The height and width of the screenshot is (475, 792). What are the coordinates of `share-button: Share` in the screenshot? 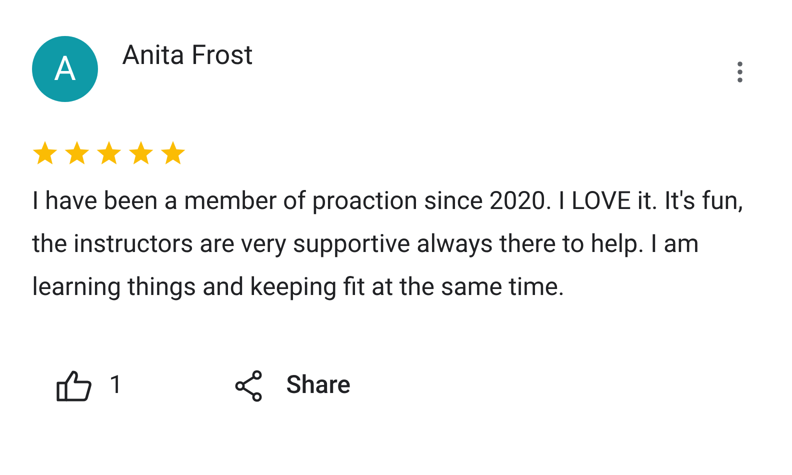 It's located at (318, 385).